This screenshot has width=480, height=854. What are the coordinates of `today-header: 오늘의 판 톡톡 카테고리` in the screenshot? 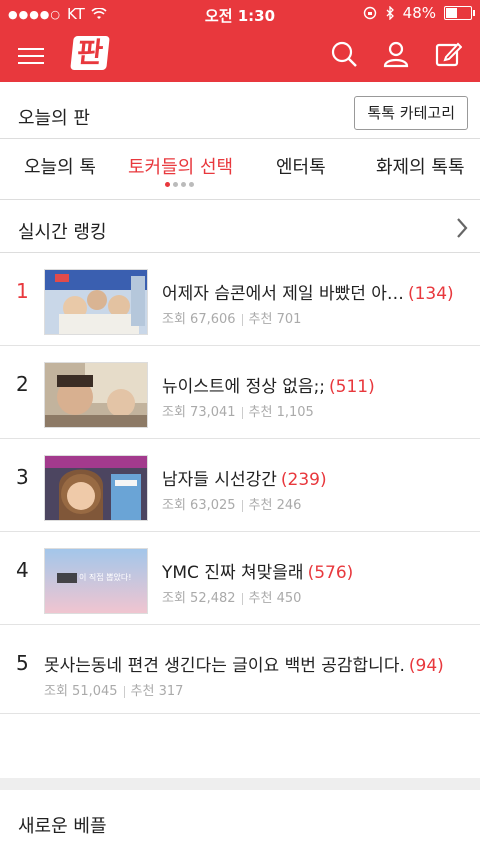 It's located at (240, 114).